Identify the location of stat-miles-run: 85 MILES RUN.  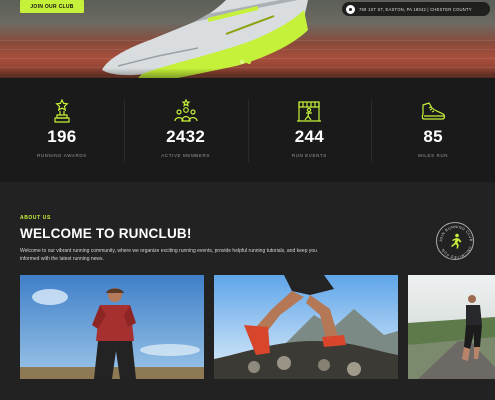
(433, 130).